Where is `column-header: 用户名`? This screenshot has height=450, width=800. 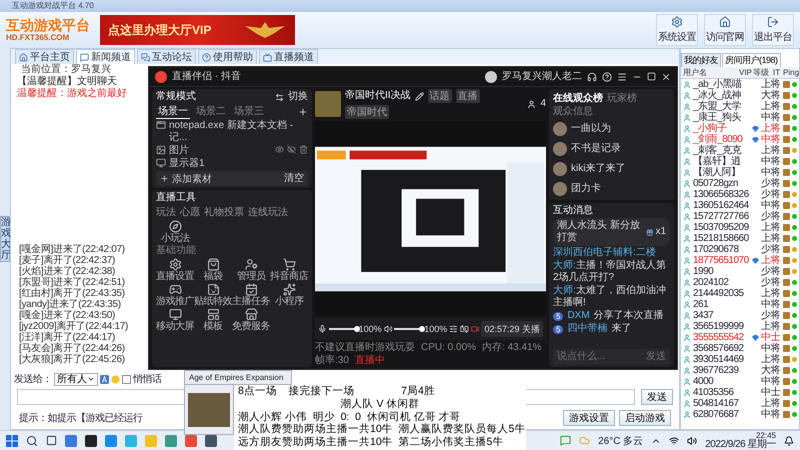 column-header: 用户名 is located at coordinates (695, 72).